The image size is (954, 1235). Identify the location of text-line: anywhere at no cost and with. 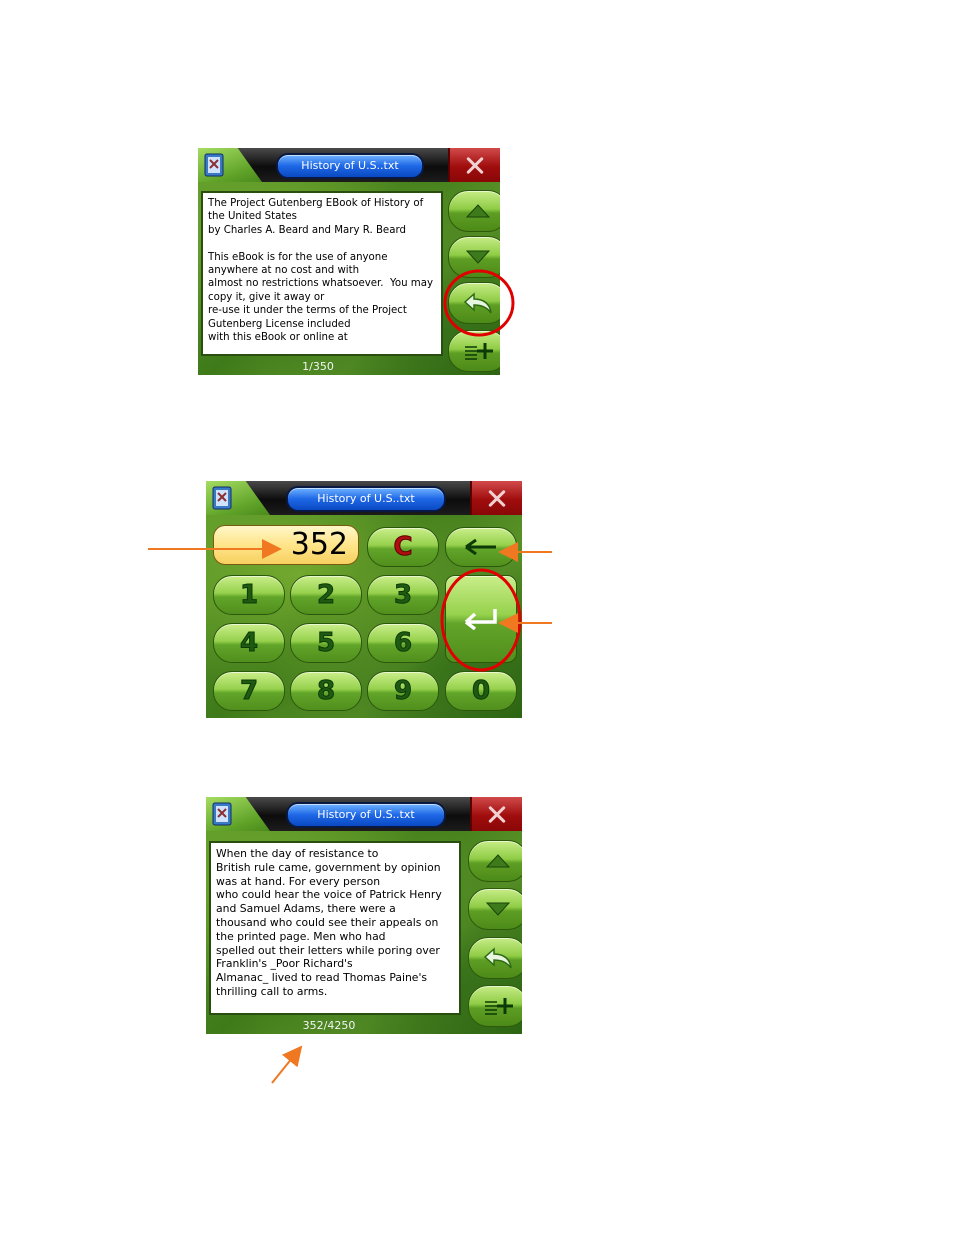
(284, 270).